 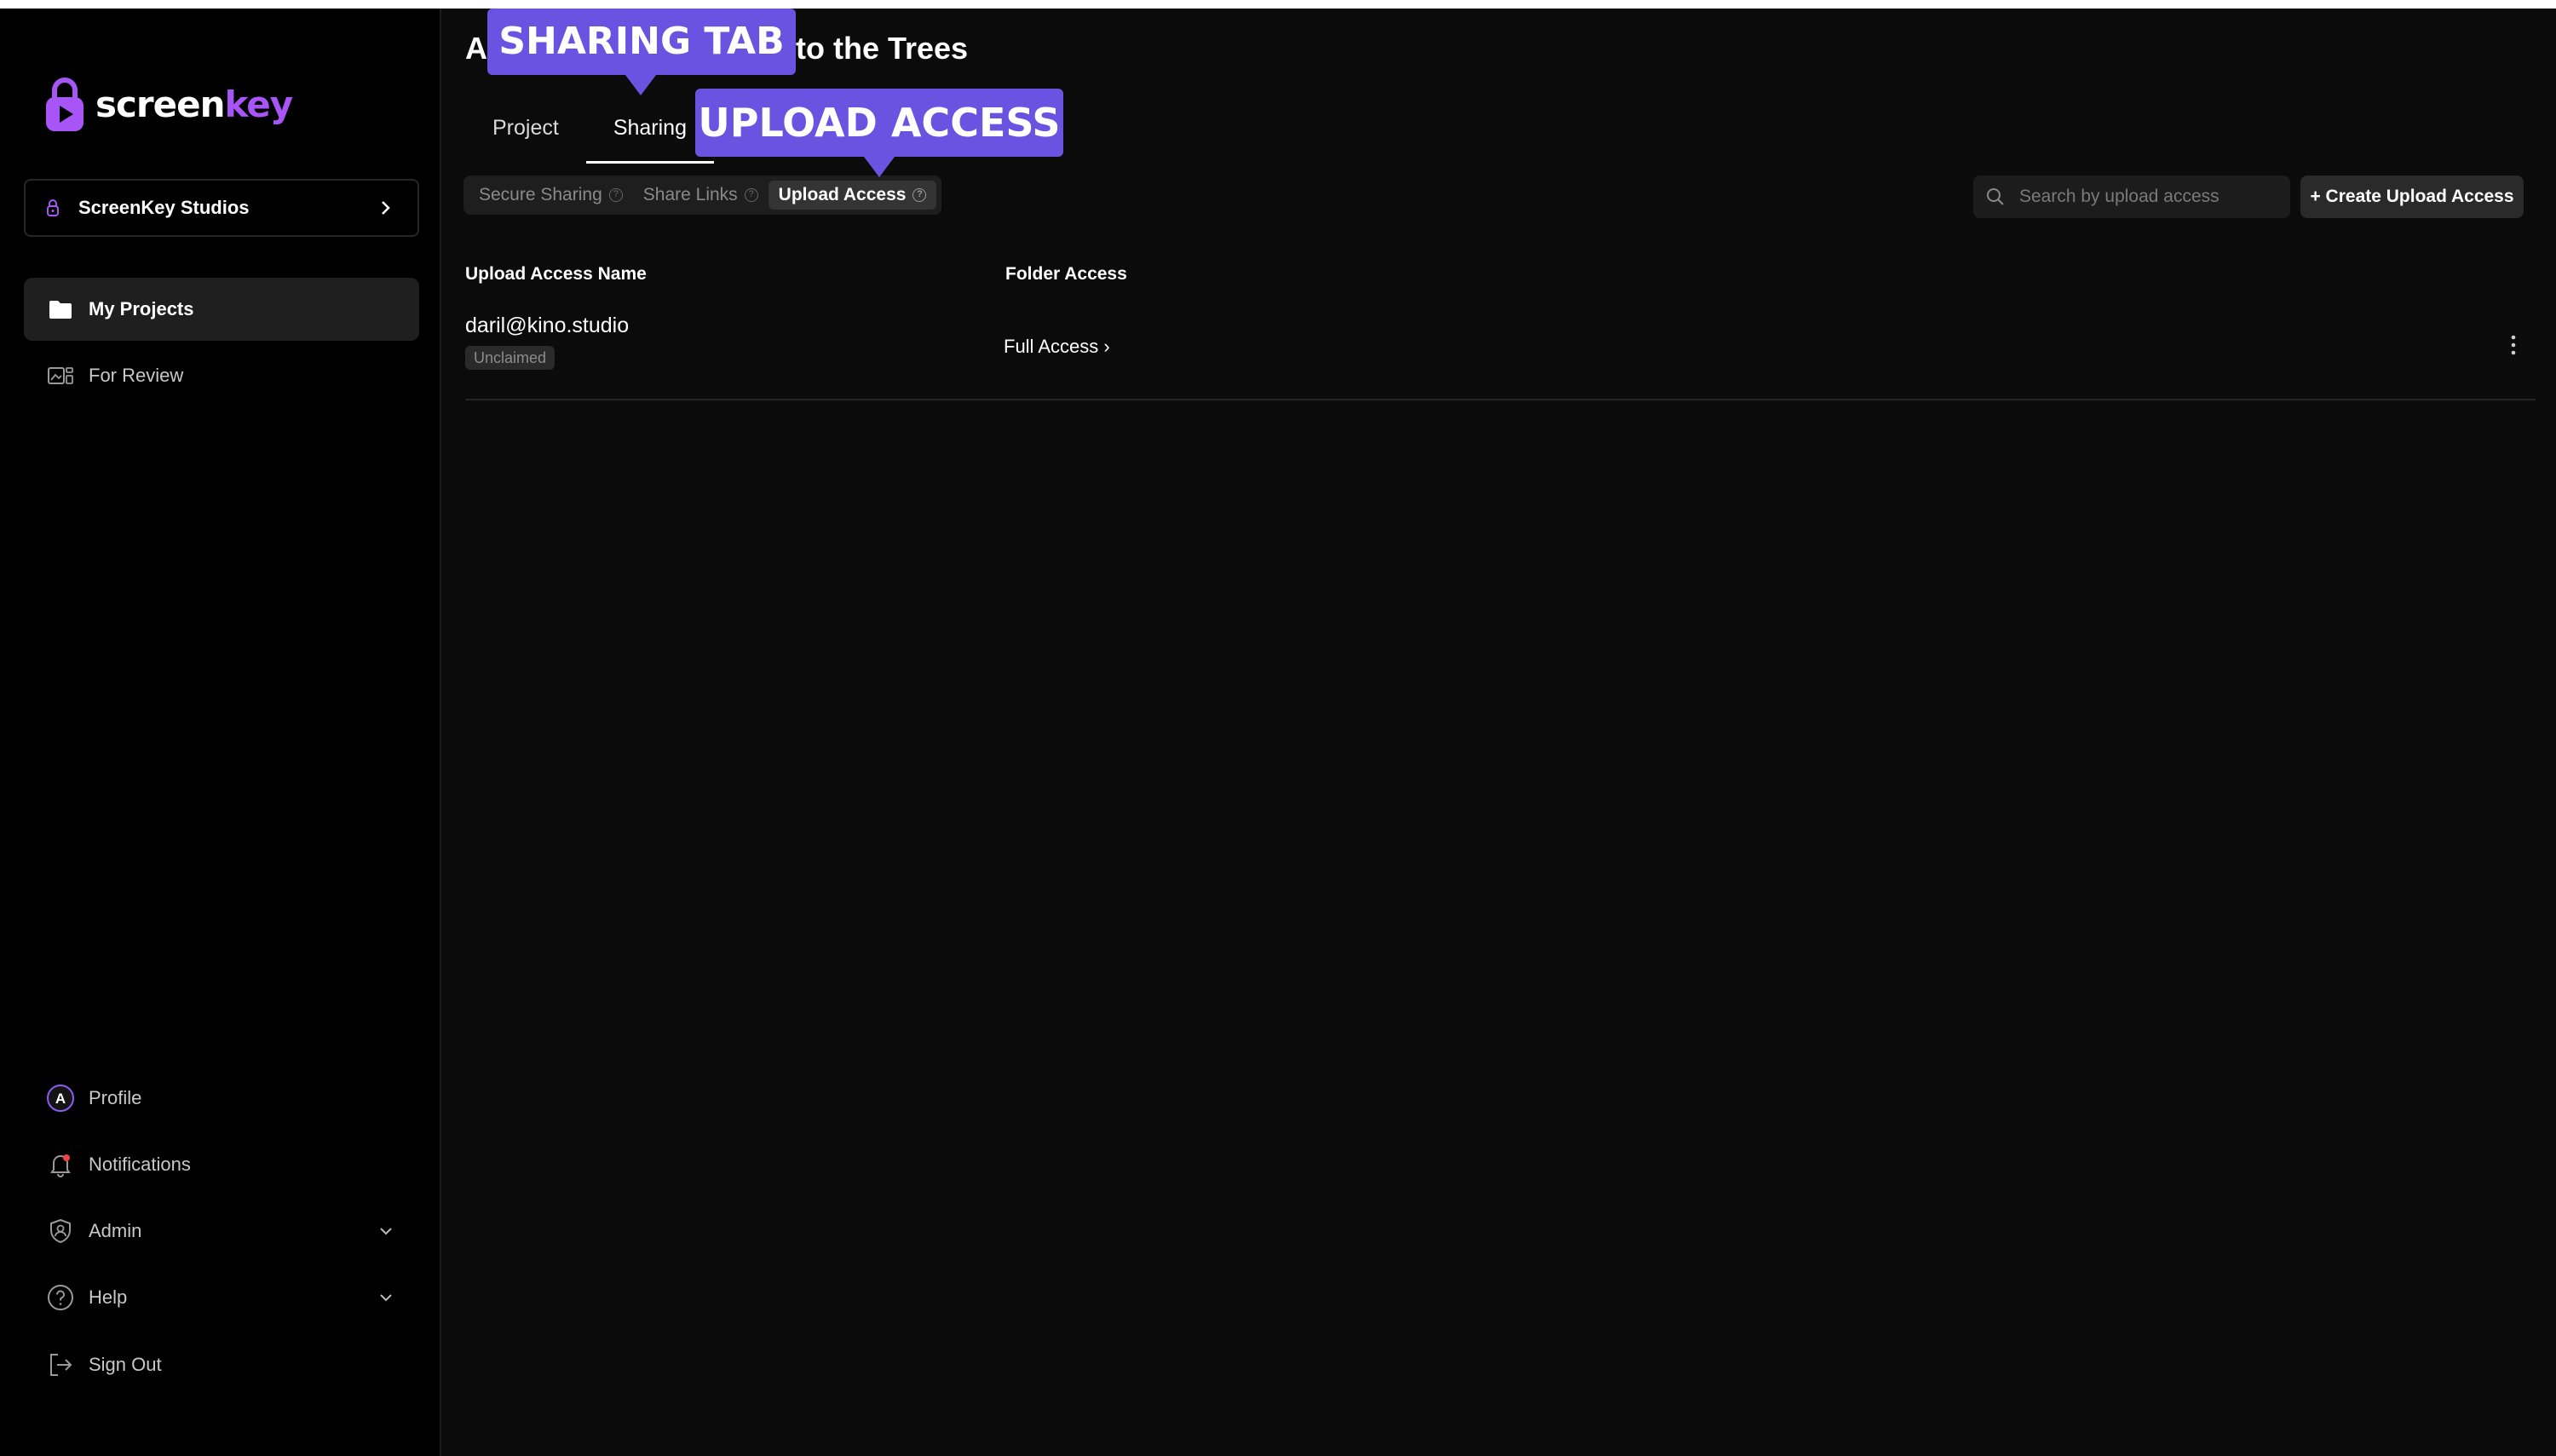 What do you see at coordinates (1500, 277) in the screenshot?
I see `table-header: Upload Access Name Folder Access` at bounding box center [1500, 277].